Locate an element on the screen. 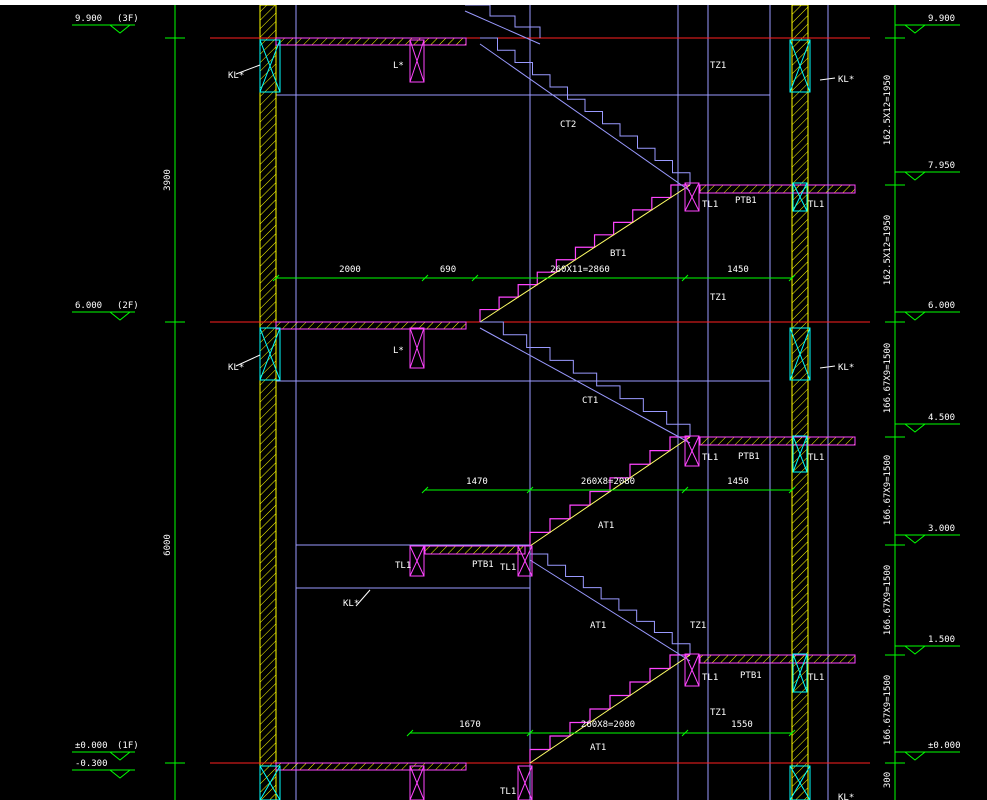 The image size is (987, 800). dimension-right-label: 300 is located at coordinates (888, 780).